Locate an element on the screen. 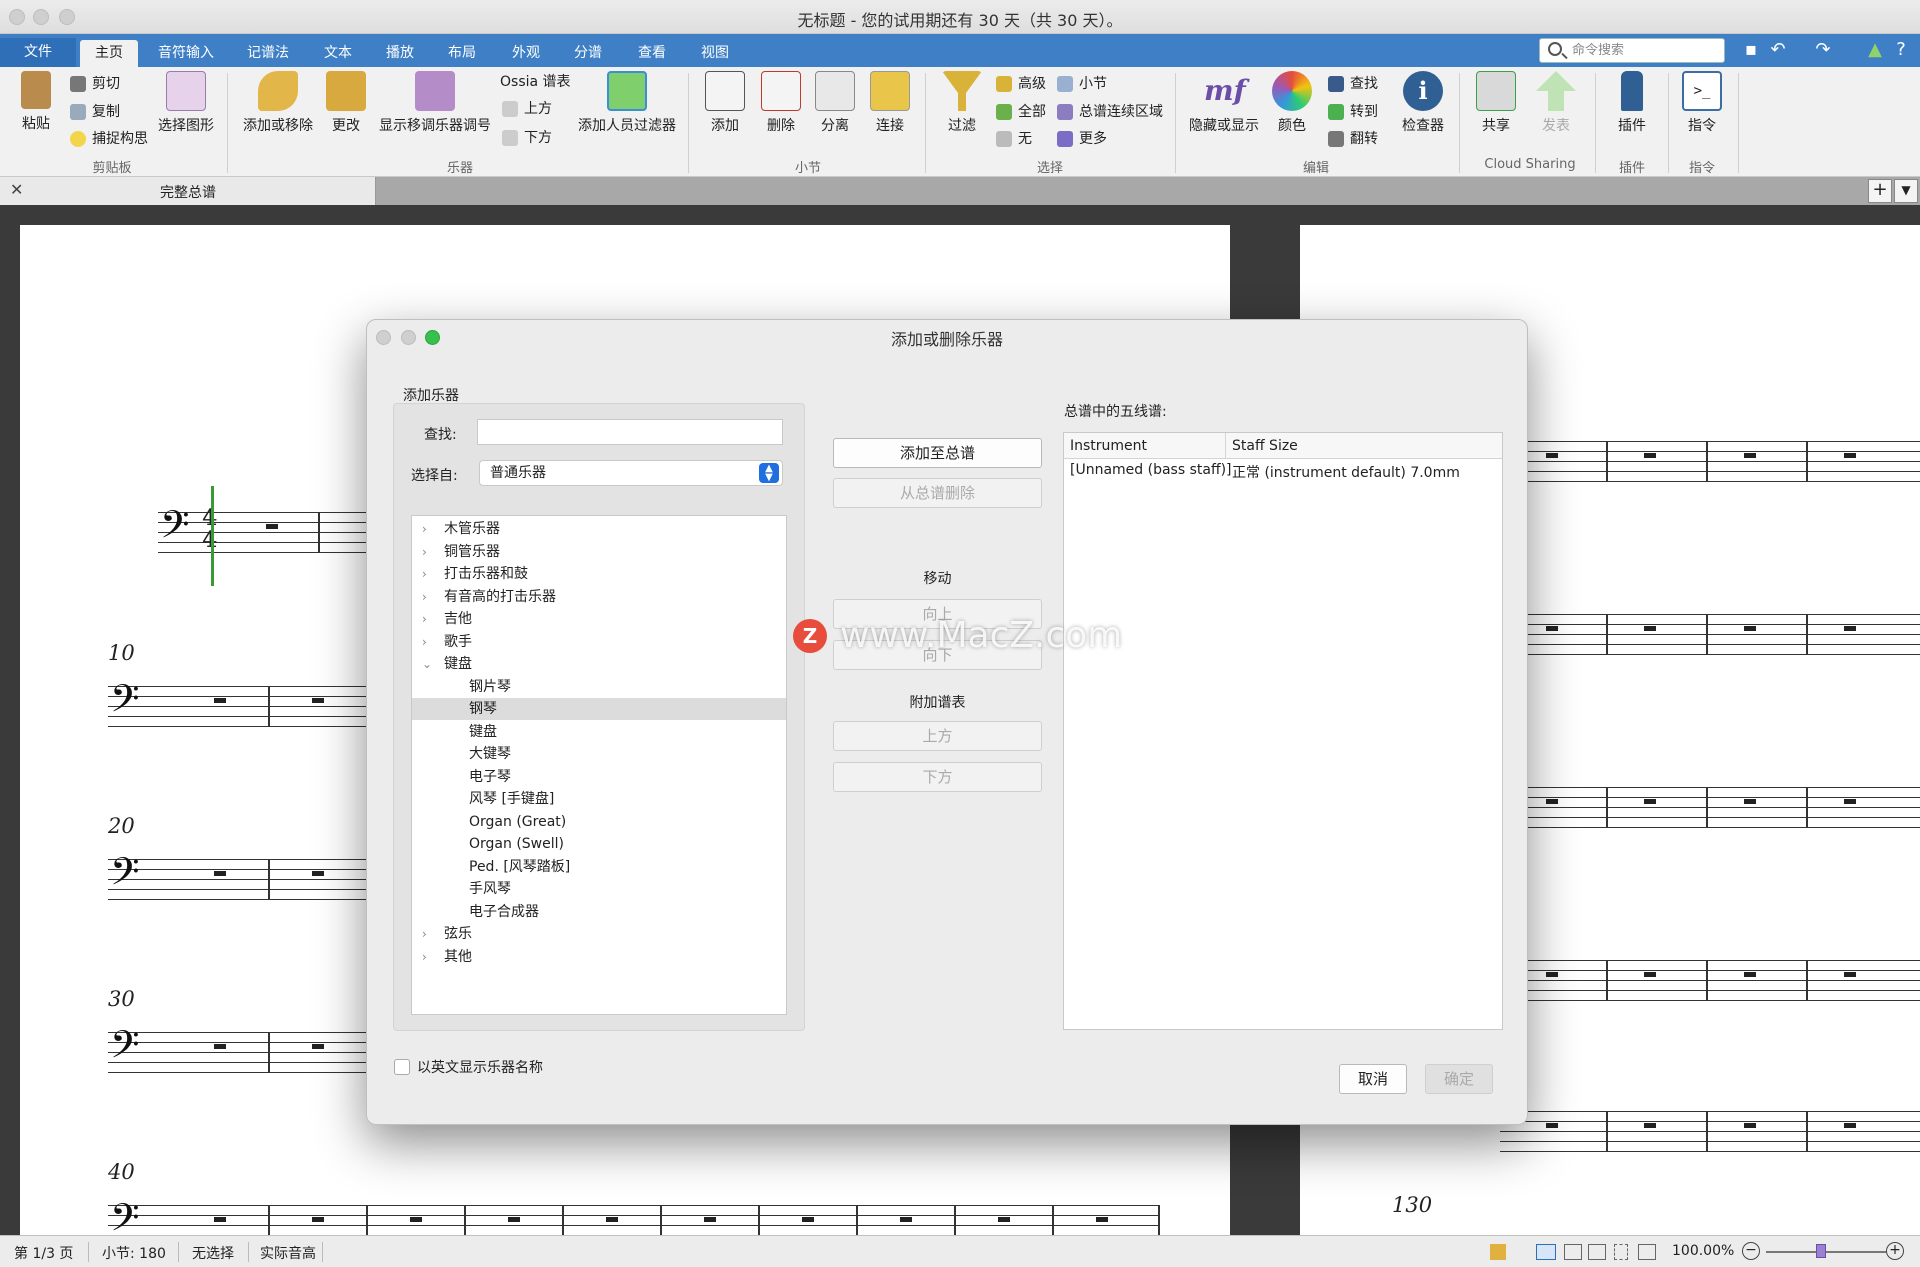 This screenshot has width=1920, height=1267. tree-instrument: 风琴 [手键盘] is located at coordinates (599, 799).